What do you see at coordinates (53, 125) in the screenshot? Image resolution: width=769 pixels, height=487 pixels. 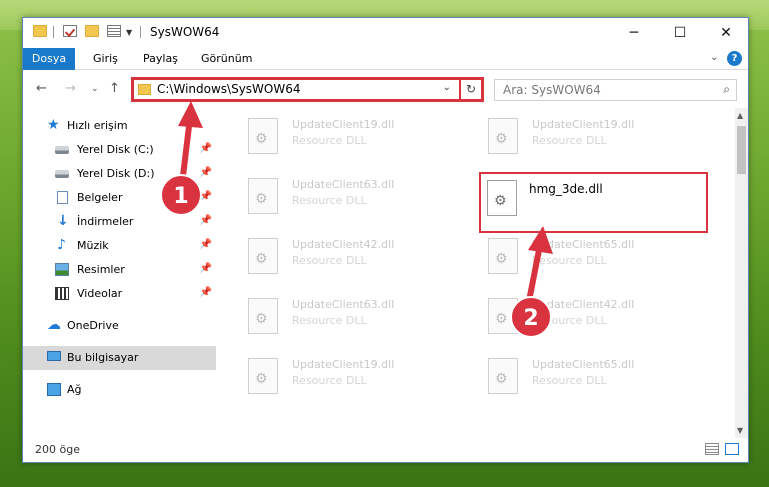 I see `star-icon: ★` at bounding box center [53, 125].